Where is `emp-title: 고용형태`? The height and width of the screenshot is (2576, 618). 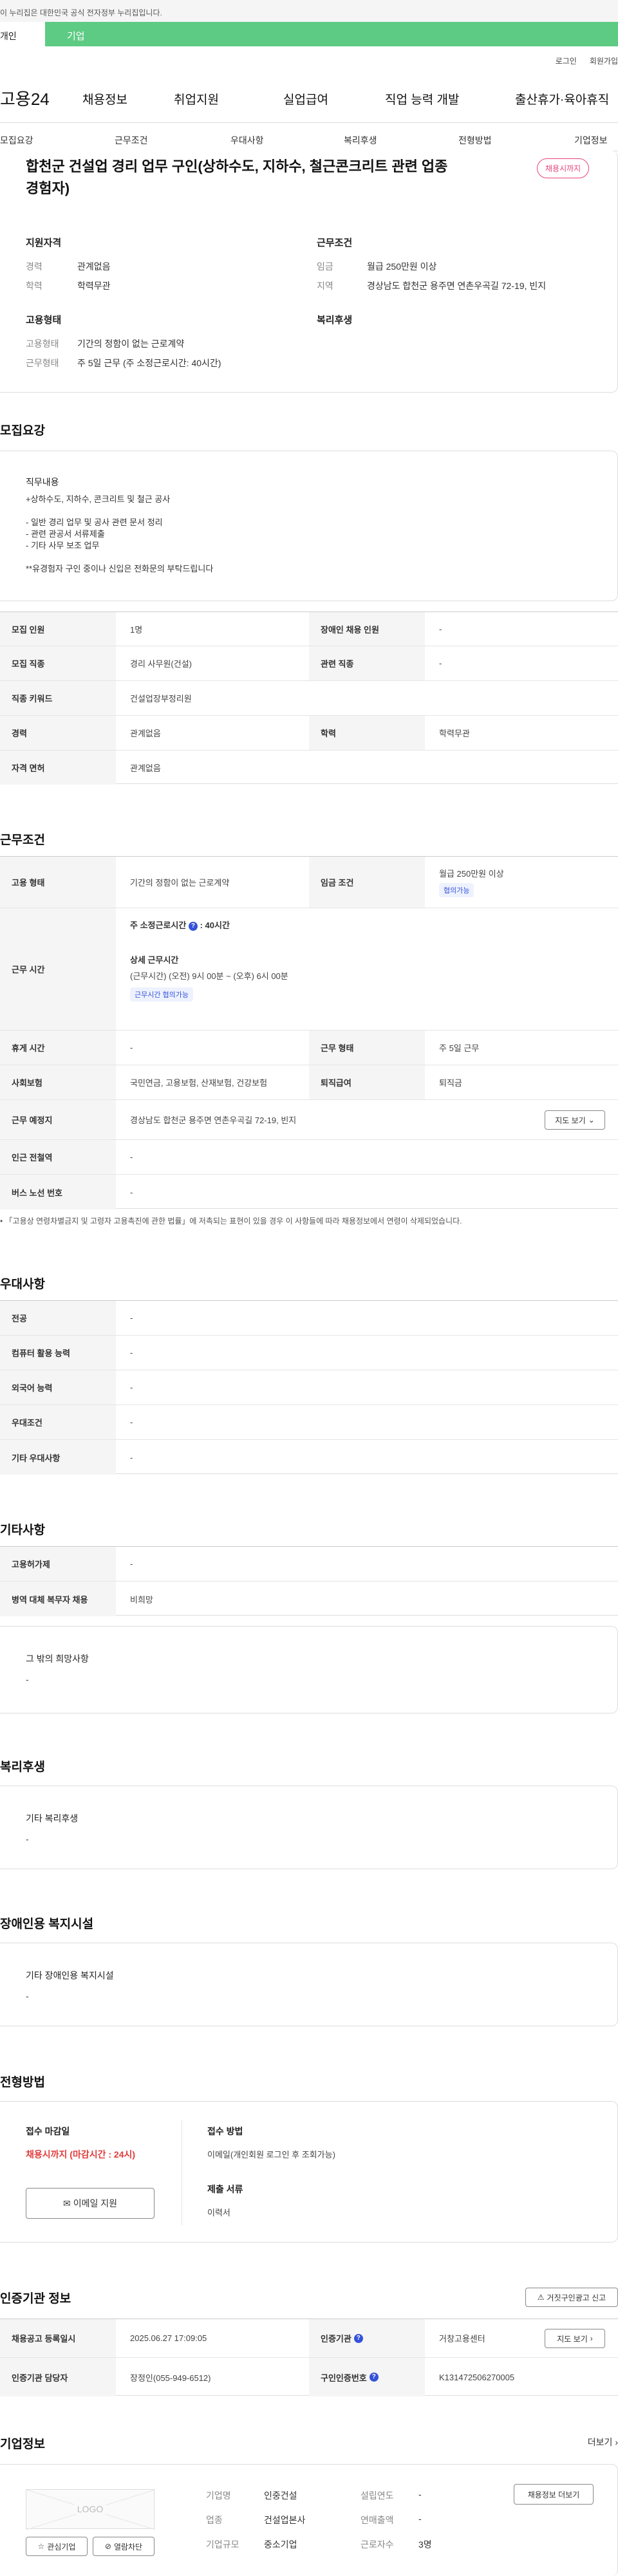
emp-title: 고용형태 is located at coordinates (44, 320).